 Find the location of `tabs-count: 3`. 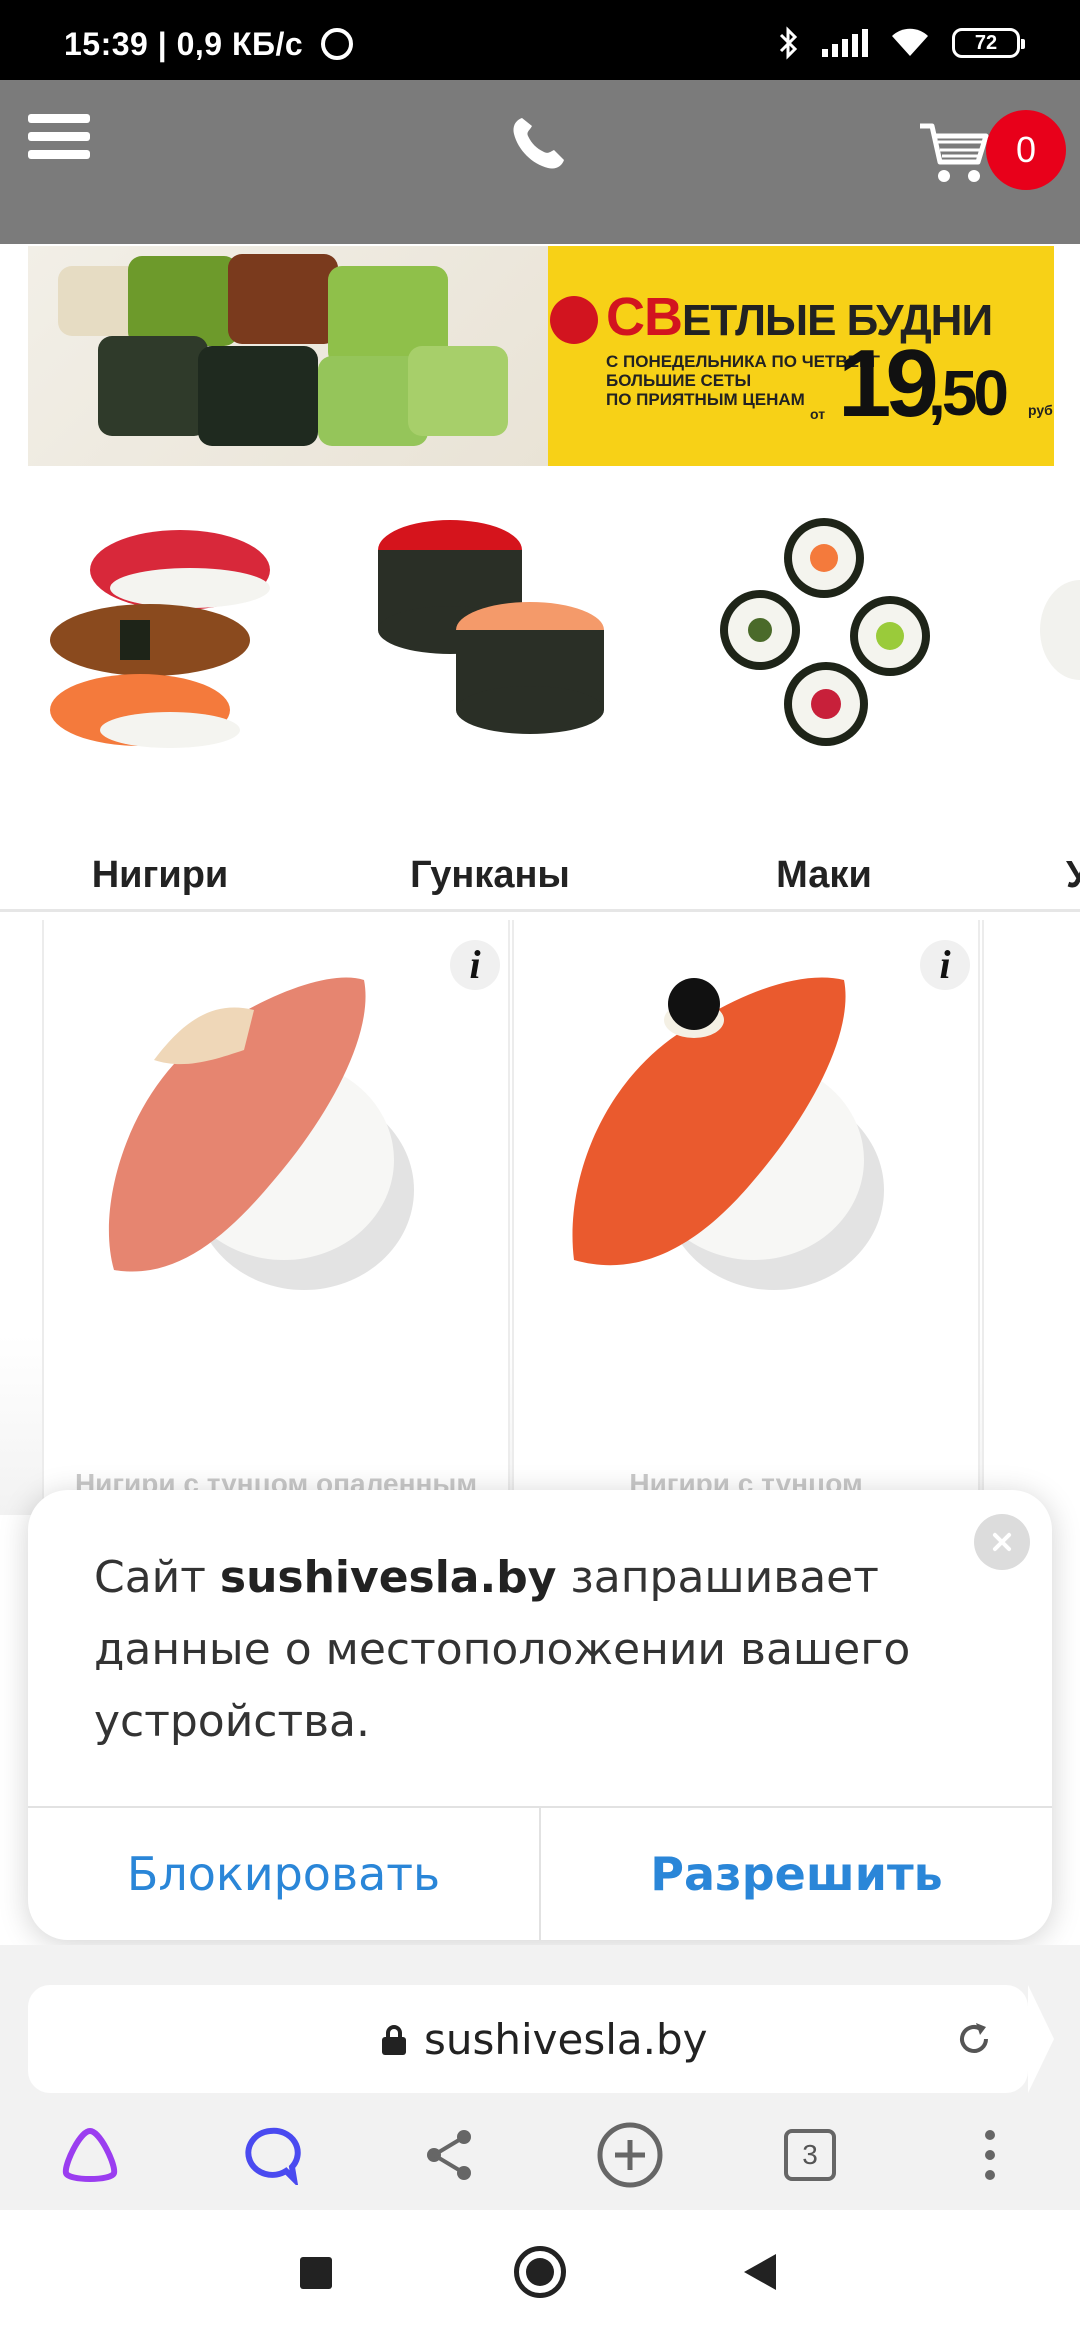

tabs-count: 3 is located at coordinates (810, 2155).